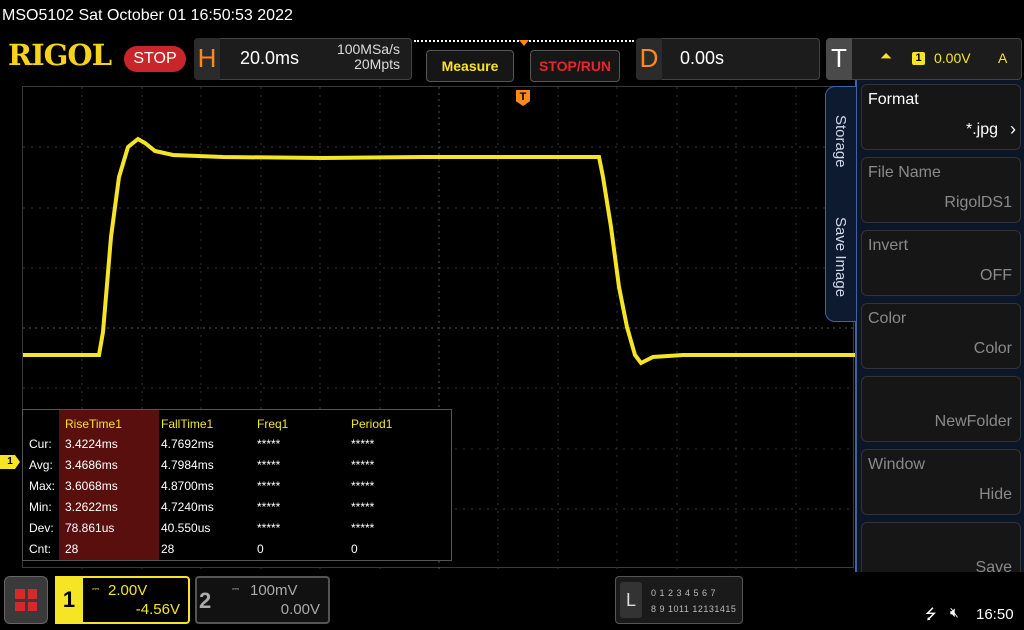  What do you see at coordinates (888, 245) in the screenshot?
I see `menu-item-title: Invert` at bounding box center [888, 245].